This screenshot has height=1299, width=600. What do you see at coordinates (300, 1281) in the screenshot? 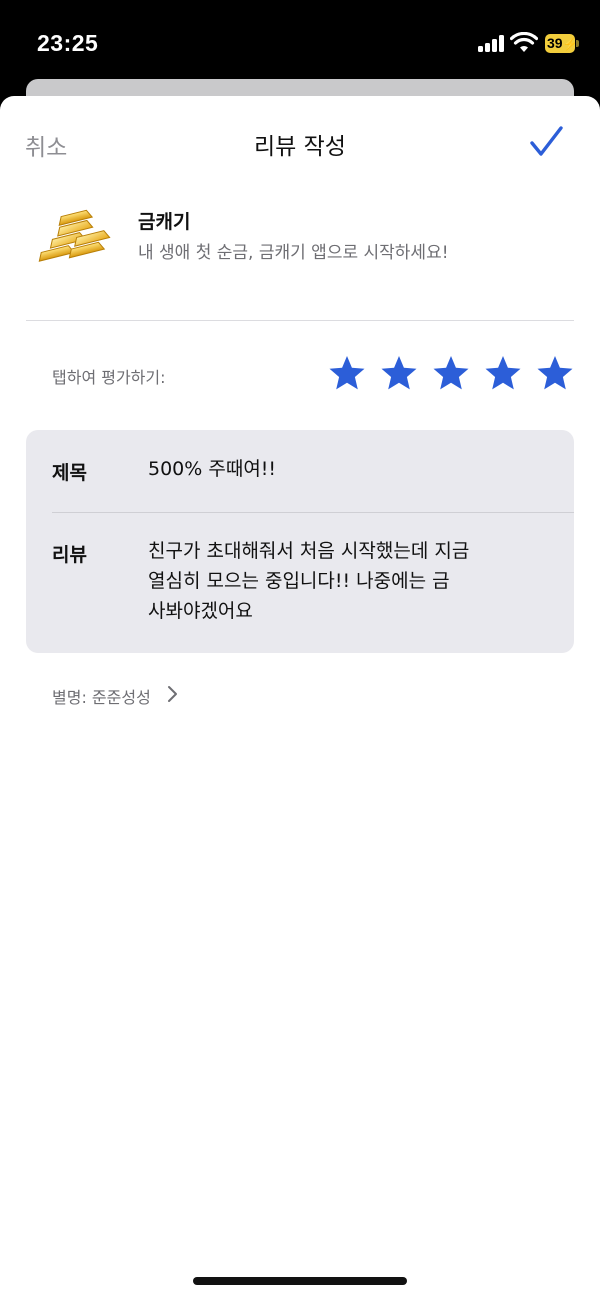
I see `home-indicator` at bounding box center [300, 1281].